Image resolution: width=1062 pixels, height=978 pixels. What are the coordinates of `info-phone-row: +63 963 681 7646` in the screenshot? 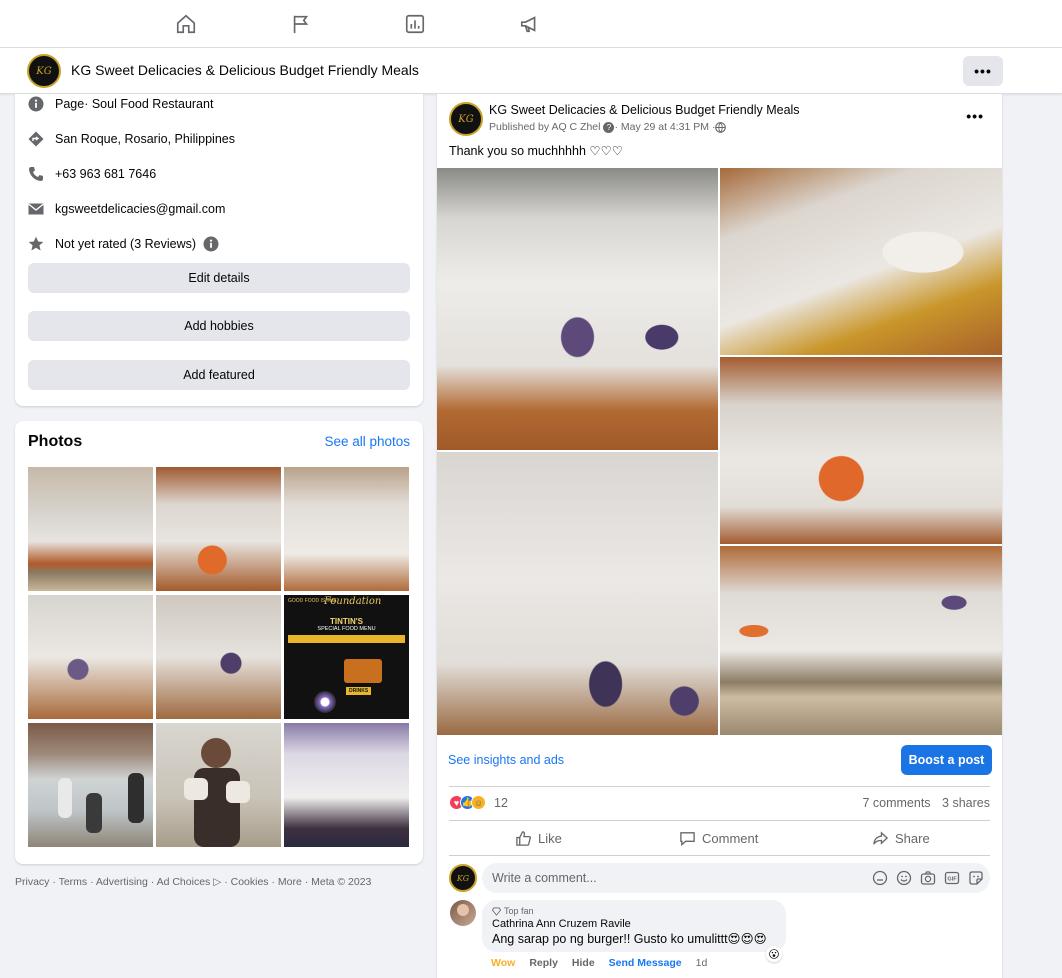 It's located at (91, 174).